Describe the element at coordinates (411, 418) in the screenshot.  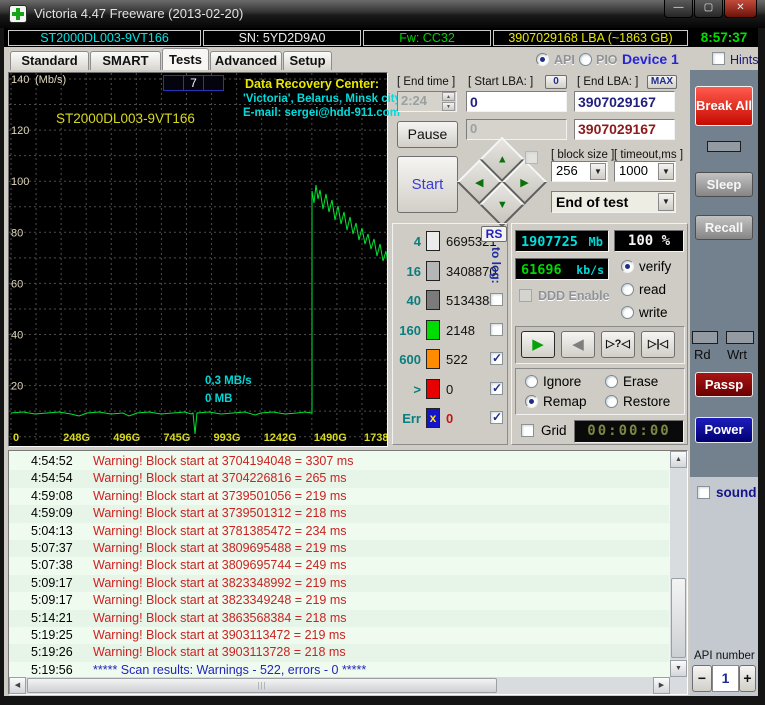
I see `latency-bucket-label: Err` at that location.